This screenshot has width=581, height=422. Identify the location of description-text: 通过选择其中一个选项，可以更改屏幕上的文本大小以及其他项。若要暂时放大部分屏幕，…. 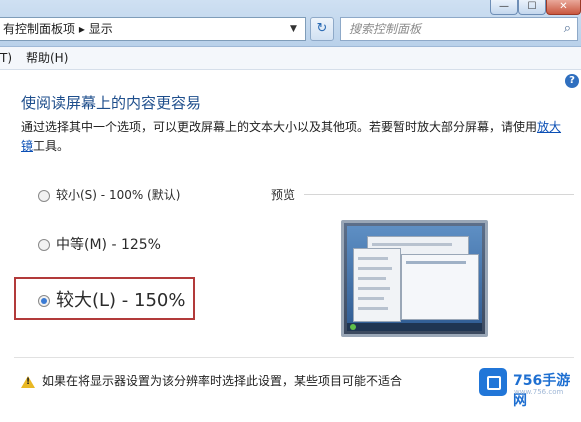
(279, 127).